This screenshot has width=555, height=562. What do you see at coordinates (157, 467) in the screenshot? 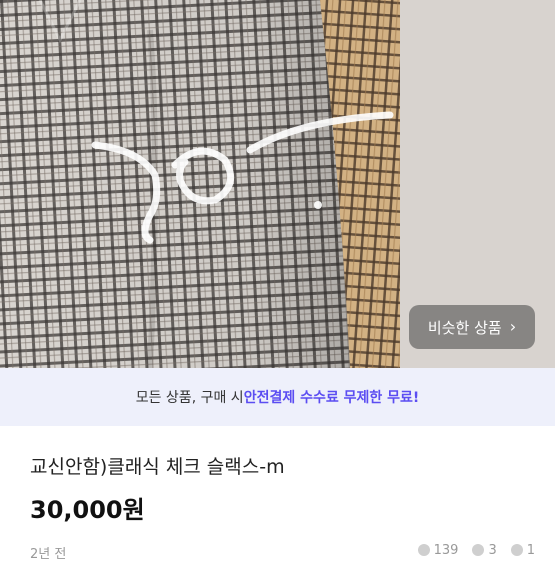
I see `product-title: 교신안함)클래식 체크 슬랙스-m` at bounding box center [157, 467].